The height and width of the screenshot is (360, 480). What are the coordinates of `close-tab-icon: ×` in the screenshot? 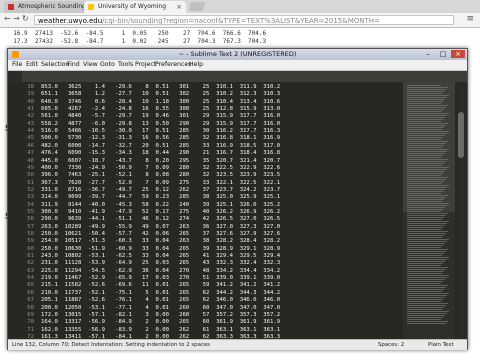 It's located at (179, 7).